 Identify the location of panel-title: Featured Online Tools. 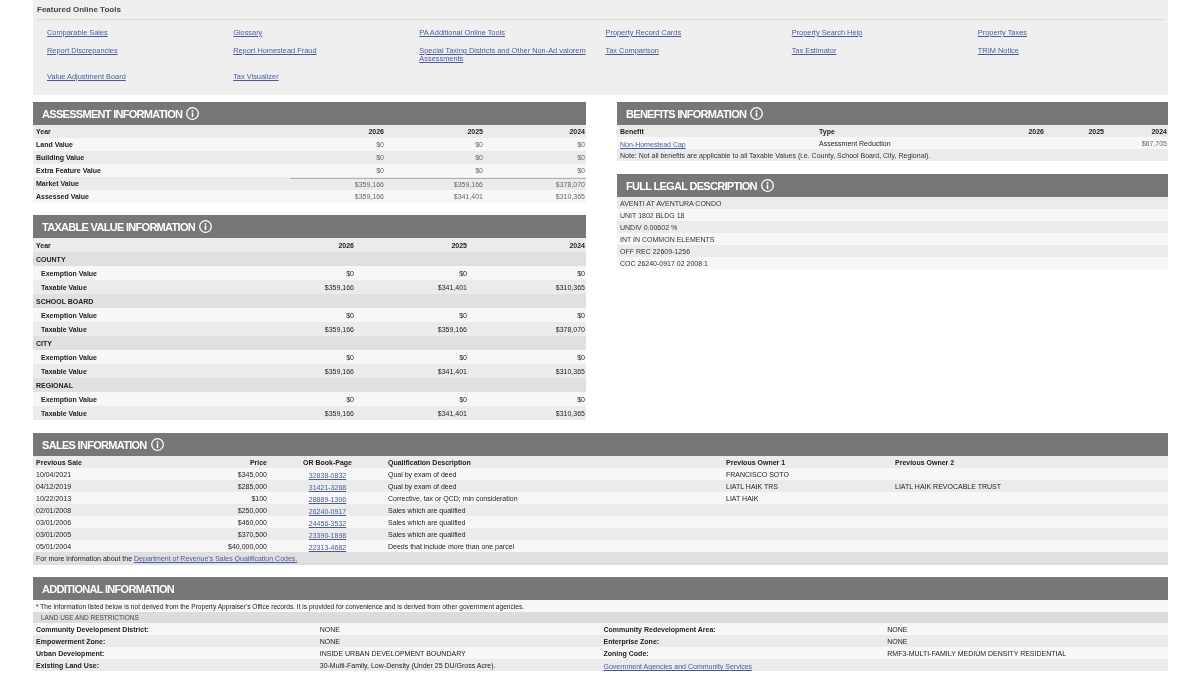
(79, 9).